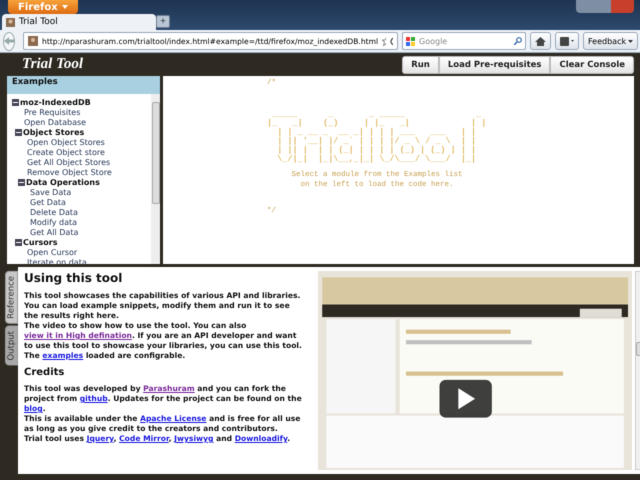 Image resolution: width=640 pixels, height=480 pixels. I want to click on tree-item: Pre Requisites, so click(52, 112).